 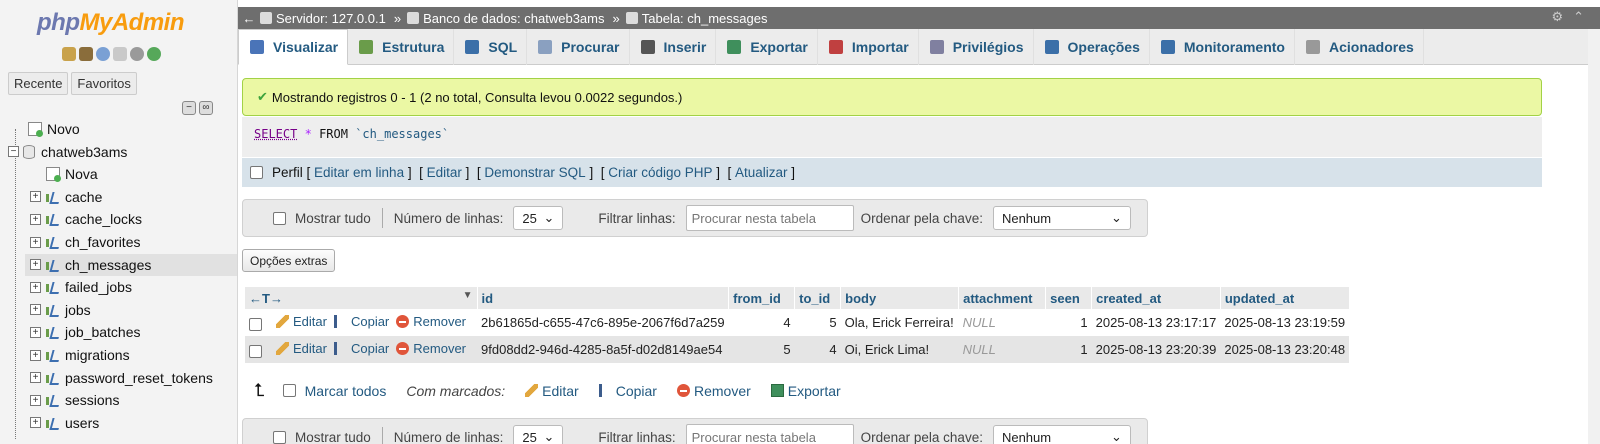 I want to click on column-header-body: body, so click(x=900, y=298).